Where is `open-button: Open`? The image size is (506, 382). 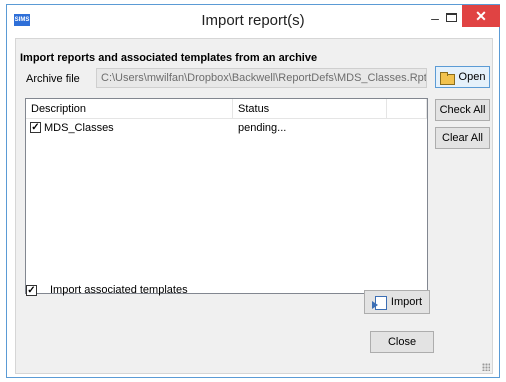
open-button: Open is located at coordinates (462, 77).